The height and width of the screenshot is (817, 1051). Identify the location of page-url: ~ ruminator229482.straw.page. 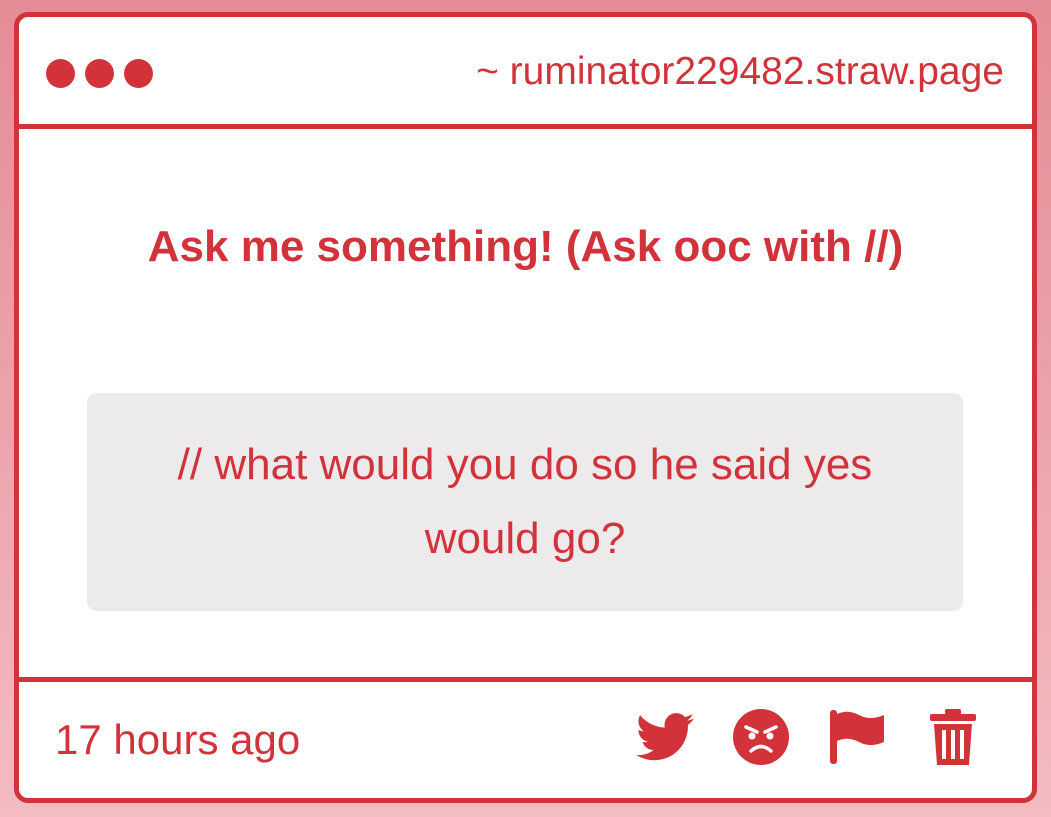
(740, 71).